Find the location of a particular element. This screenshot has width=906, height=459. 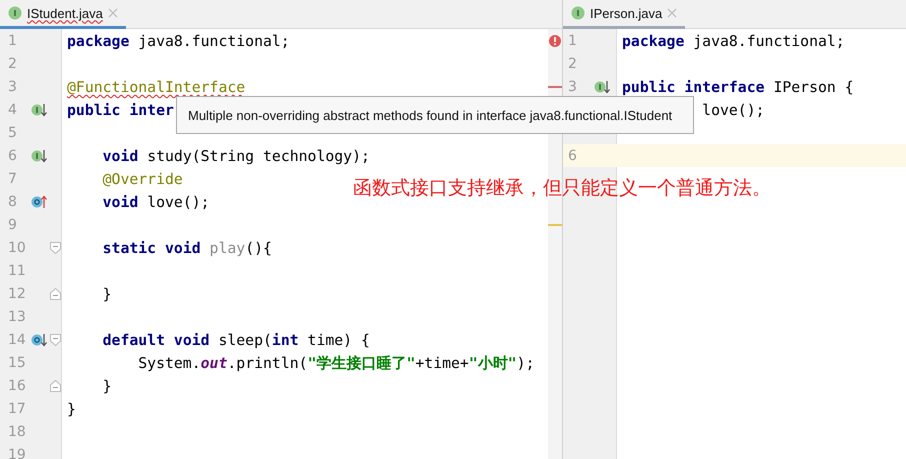

tab-title: IPerson.java is located at coordinates (626, 13).